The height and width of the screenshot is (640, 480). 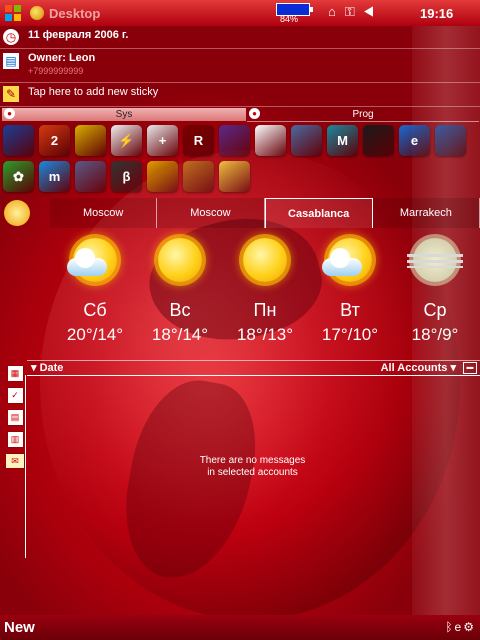 I want to click on outbox-icon: ▤, so click(x=15, y=417).